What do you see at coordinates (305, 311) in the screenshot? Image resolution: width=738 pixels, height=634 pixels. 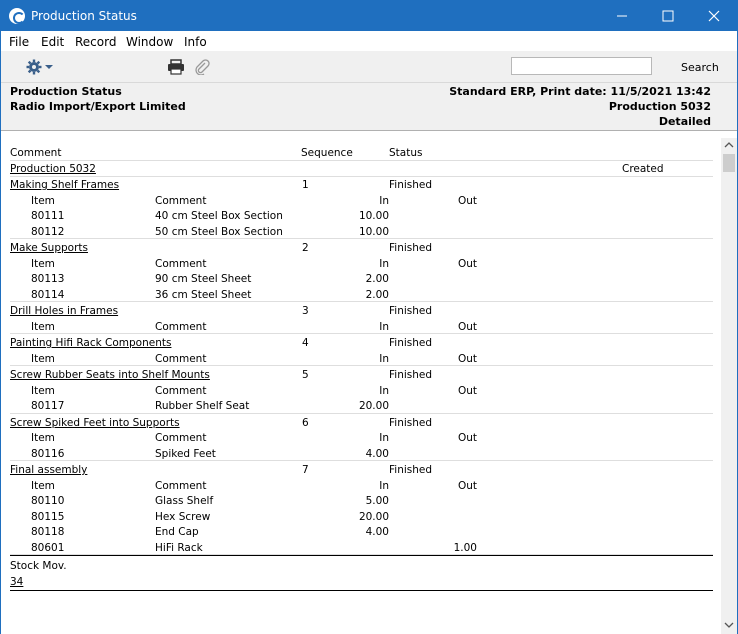 I see `step-sequence: 3` at bounding box center [305, 311].